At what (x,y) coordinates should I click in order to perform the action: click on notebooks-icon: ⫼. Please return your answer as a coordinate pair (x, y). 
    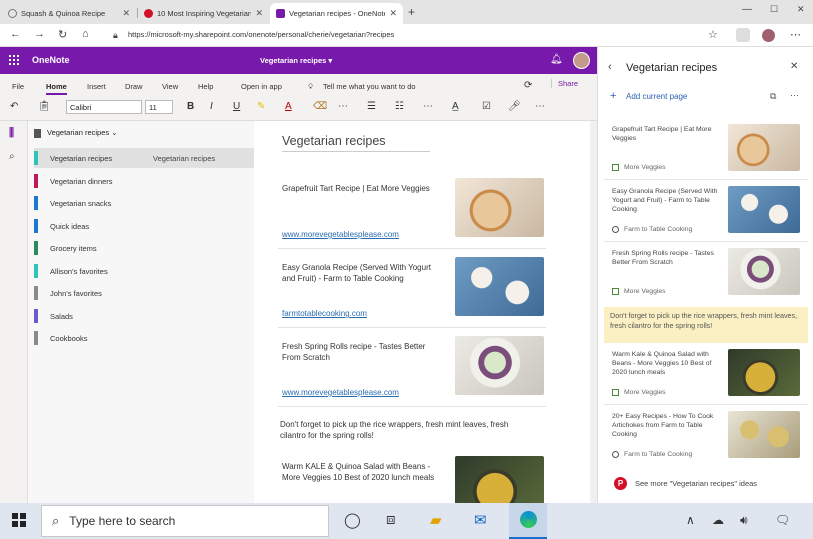
    Looking at the image, I should click on (11, 133).